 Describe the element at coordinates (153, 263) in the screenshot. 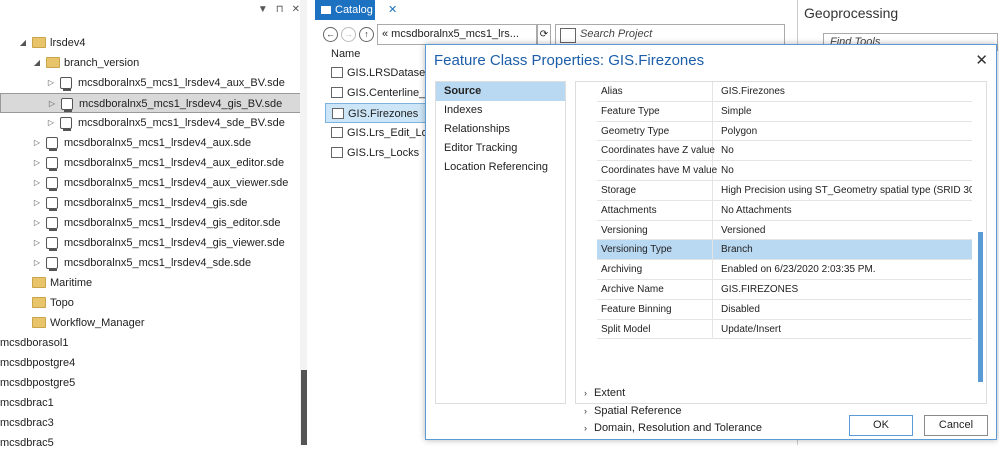

I see `tree-database-connection: ▷ mcsdboralnx5_mcs1_lrsdev4_sde.sde` at that location.